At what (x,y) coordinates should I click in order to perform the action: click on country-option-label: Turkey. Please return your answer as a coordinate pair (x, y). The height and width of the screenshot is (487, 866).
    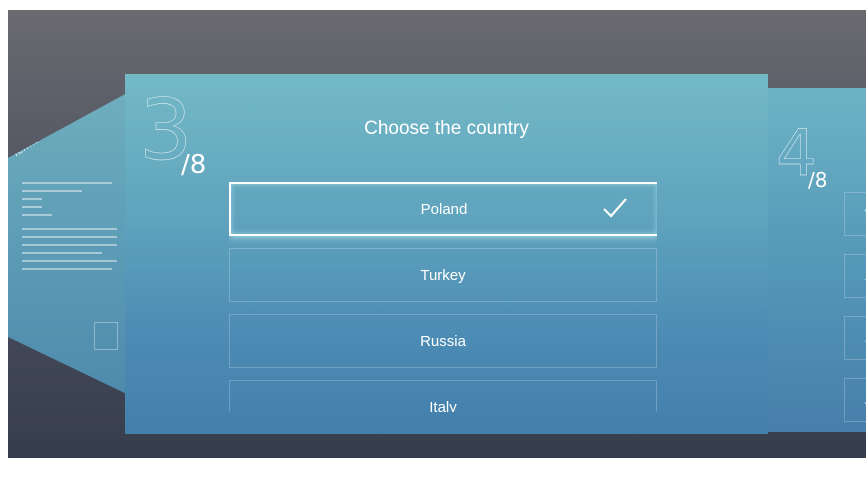
    Looking at the image, I should click on (443, 275).